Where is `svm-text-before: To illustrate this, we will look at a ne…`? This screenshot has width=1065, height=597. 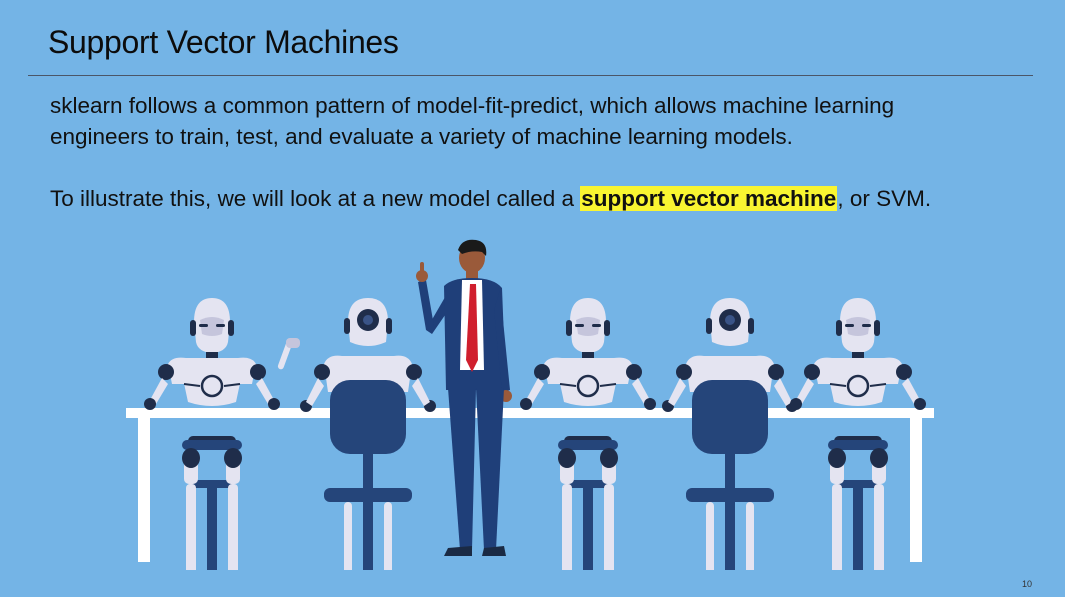 svm-text-before: To illustrate this, we will look at a ne… is located at coordinates (315, 198).